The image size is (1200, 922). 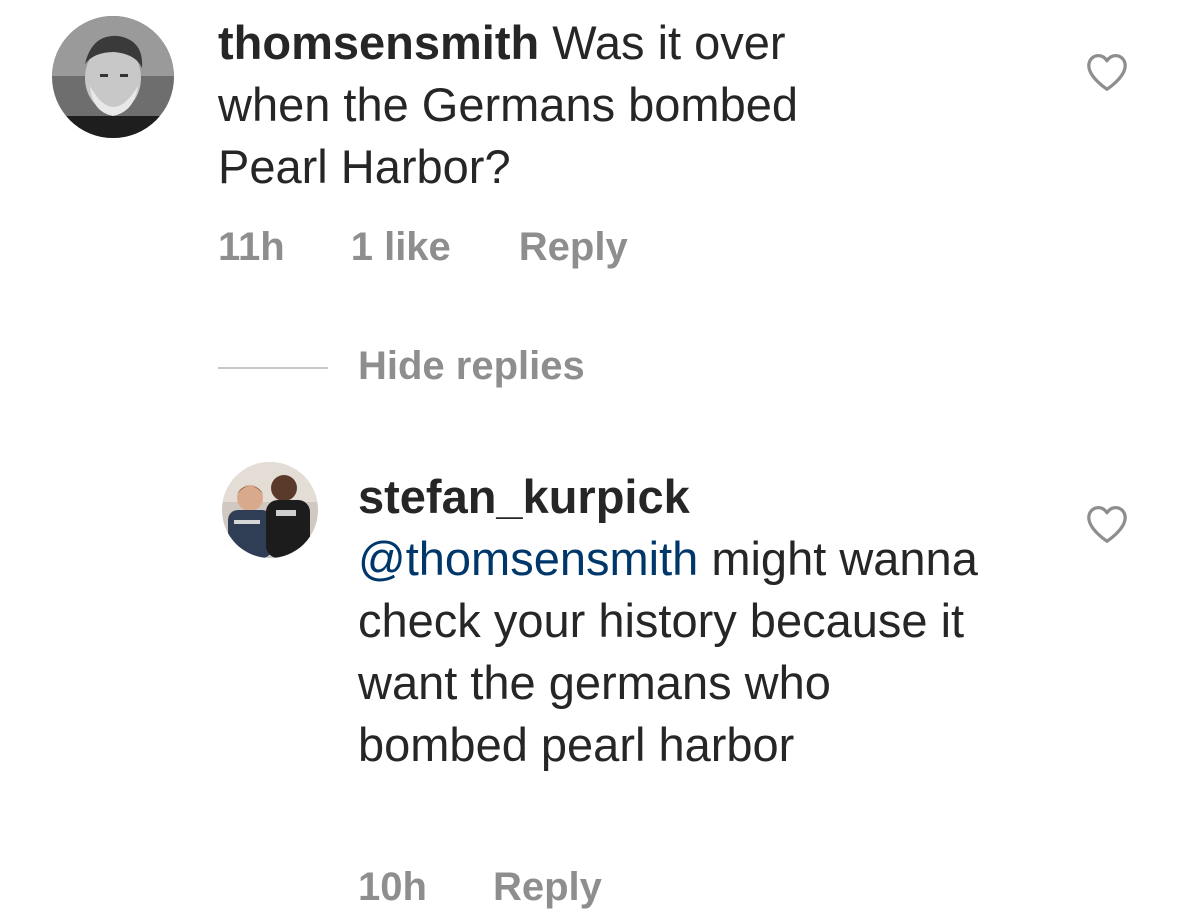 What do you see at coordinates (524, 496) in the screenshot?
I see `reply-username: stefan_kurpick` at bounding box center [524, 496].